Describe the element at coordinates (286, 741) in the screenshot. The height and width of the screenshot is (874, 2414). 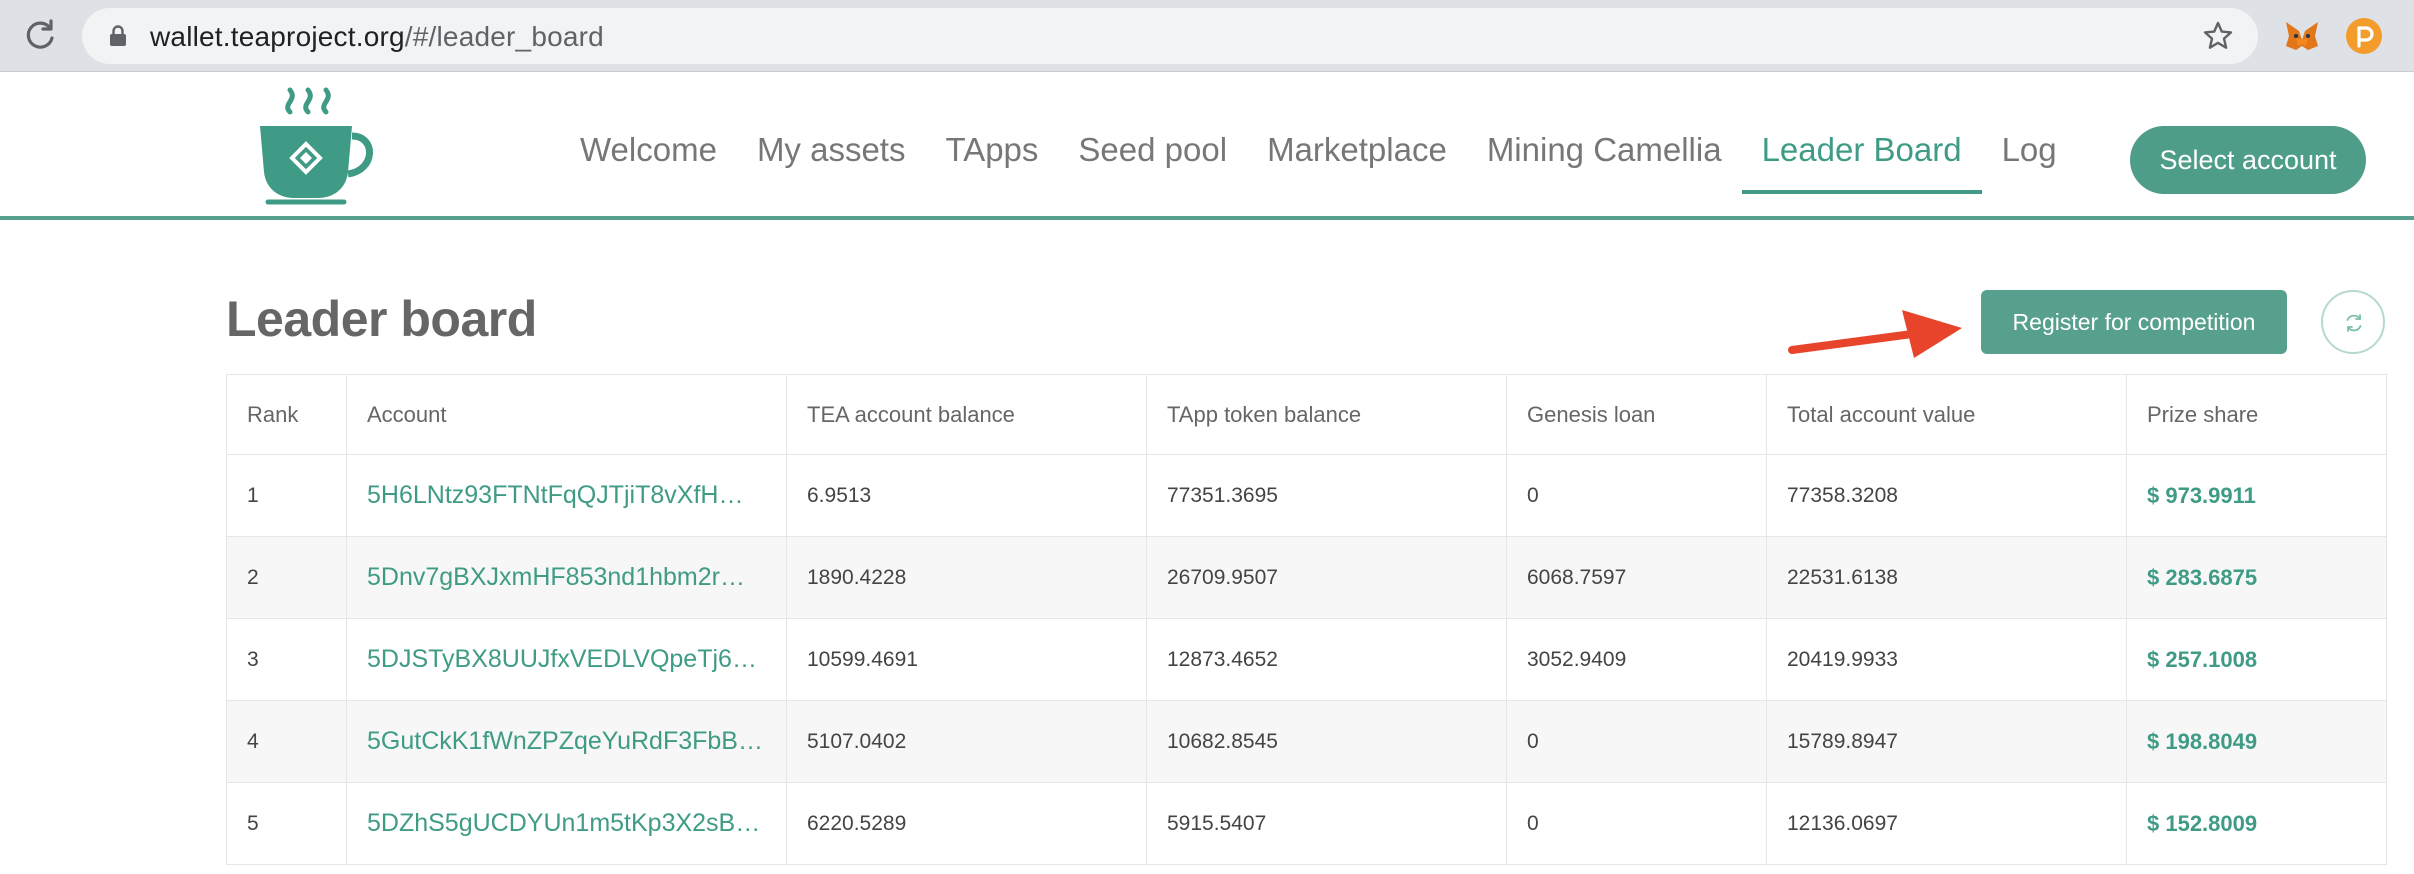
I see `rank-cell: 4` at that location.